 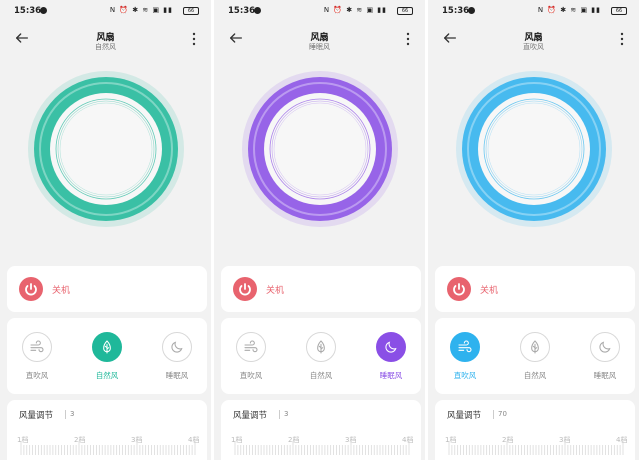 I want to click on page-subtitle: 睡眠风, so click(x=319, y=47).